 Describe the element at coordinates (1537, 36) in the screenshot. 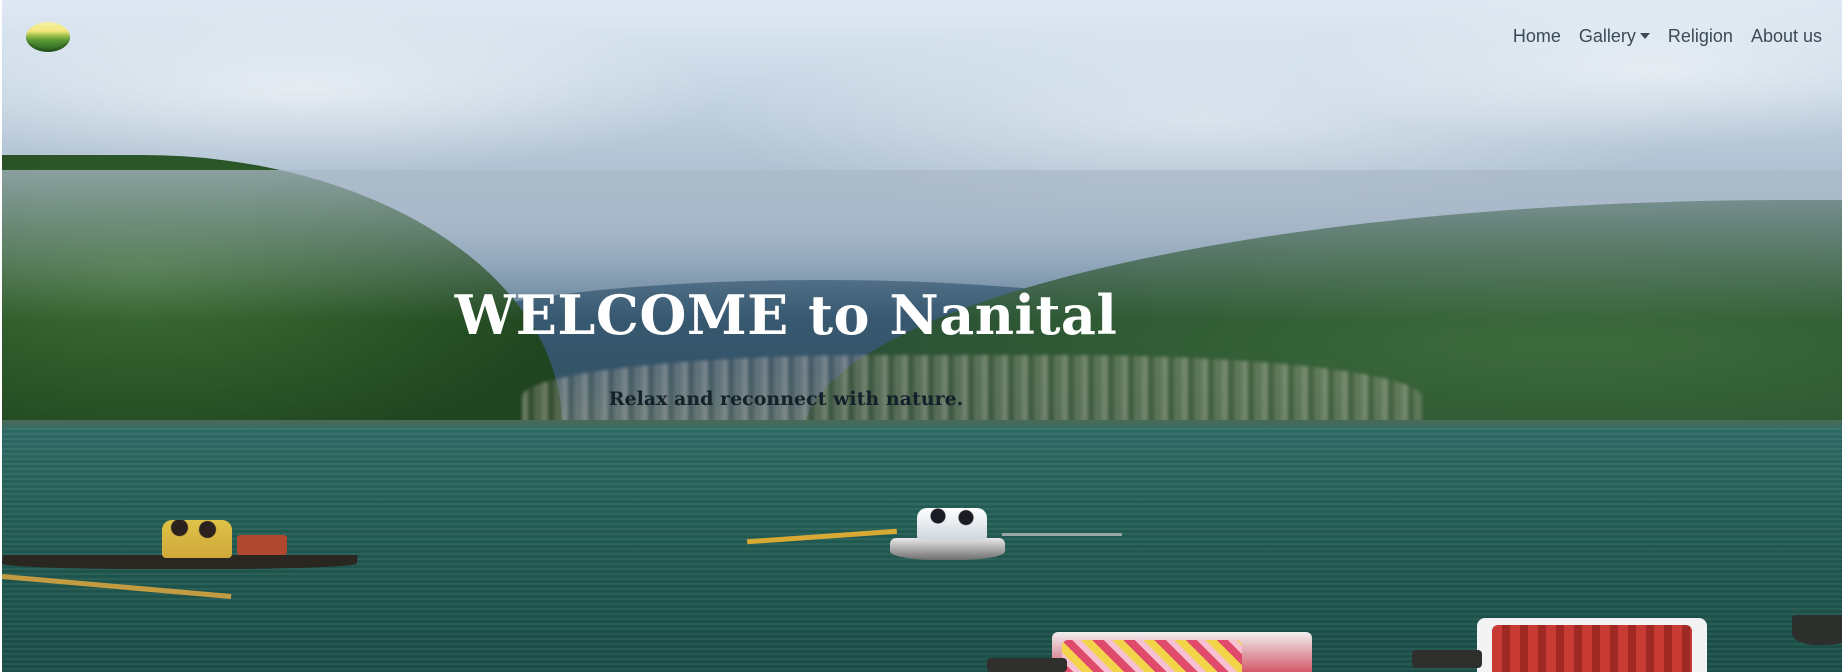

I see `nav-home: Home` at that location.